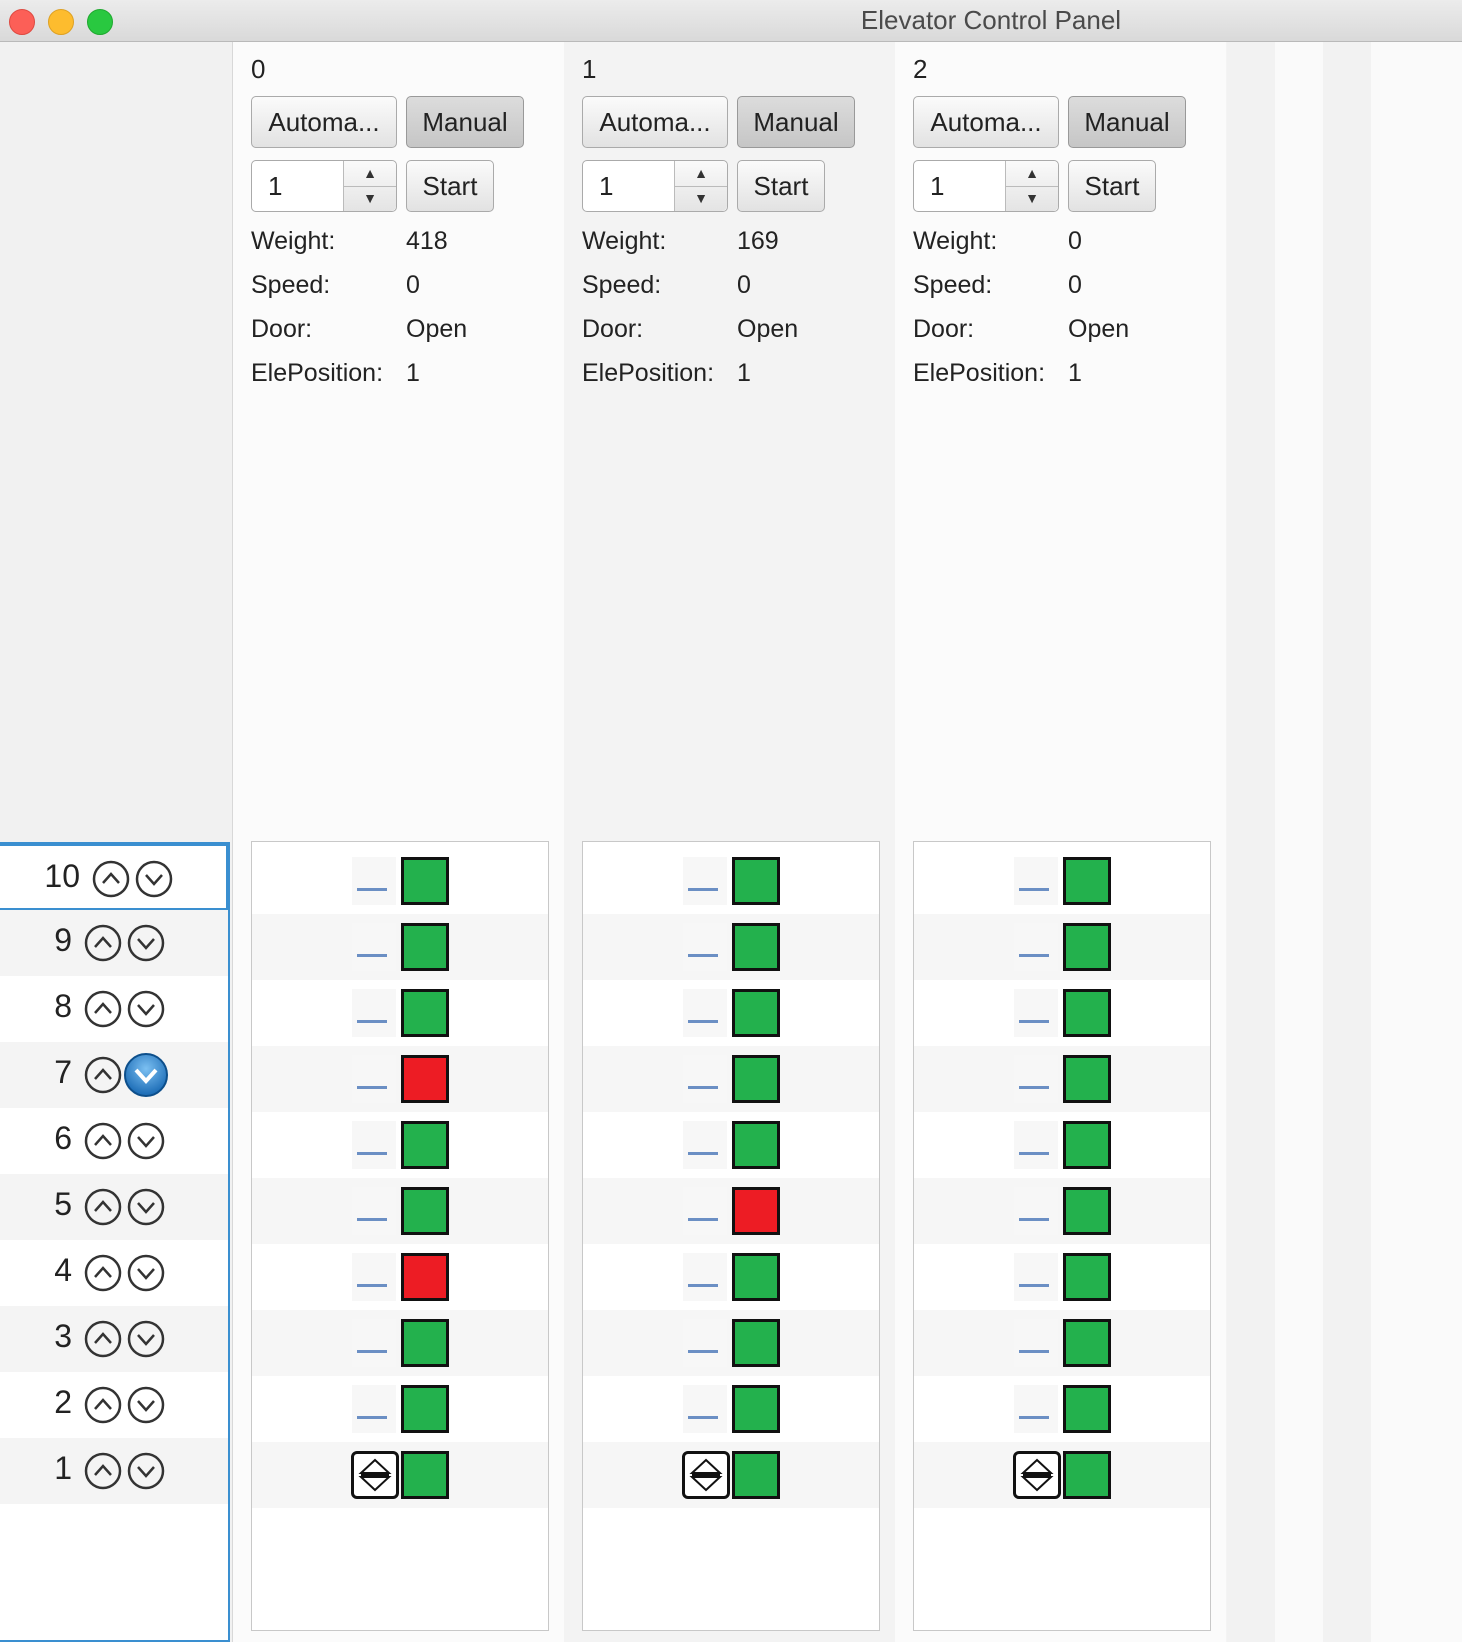 This screenshot has width=1462, height=1642. I want to click on floor-number: 8, so click(63, 1006).